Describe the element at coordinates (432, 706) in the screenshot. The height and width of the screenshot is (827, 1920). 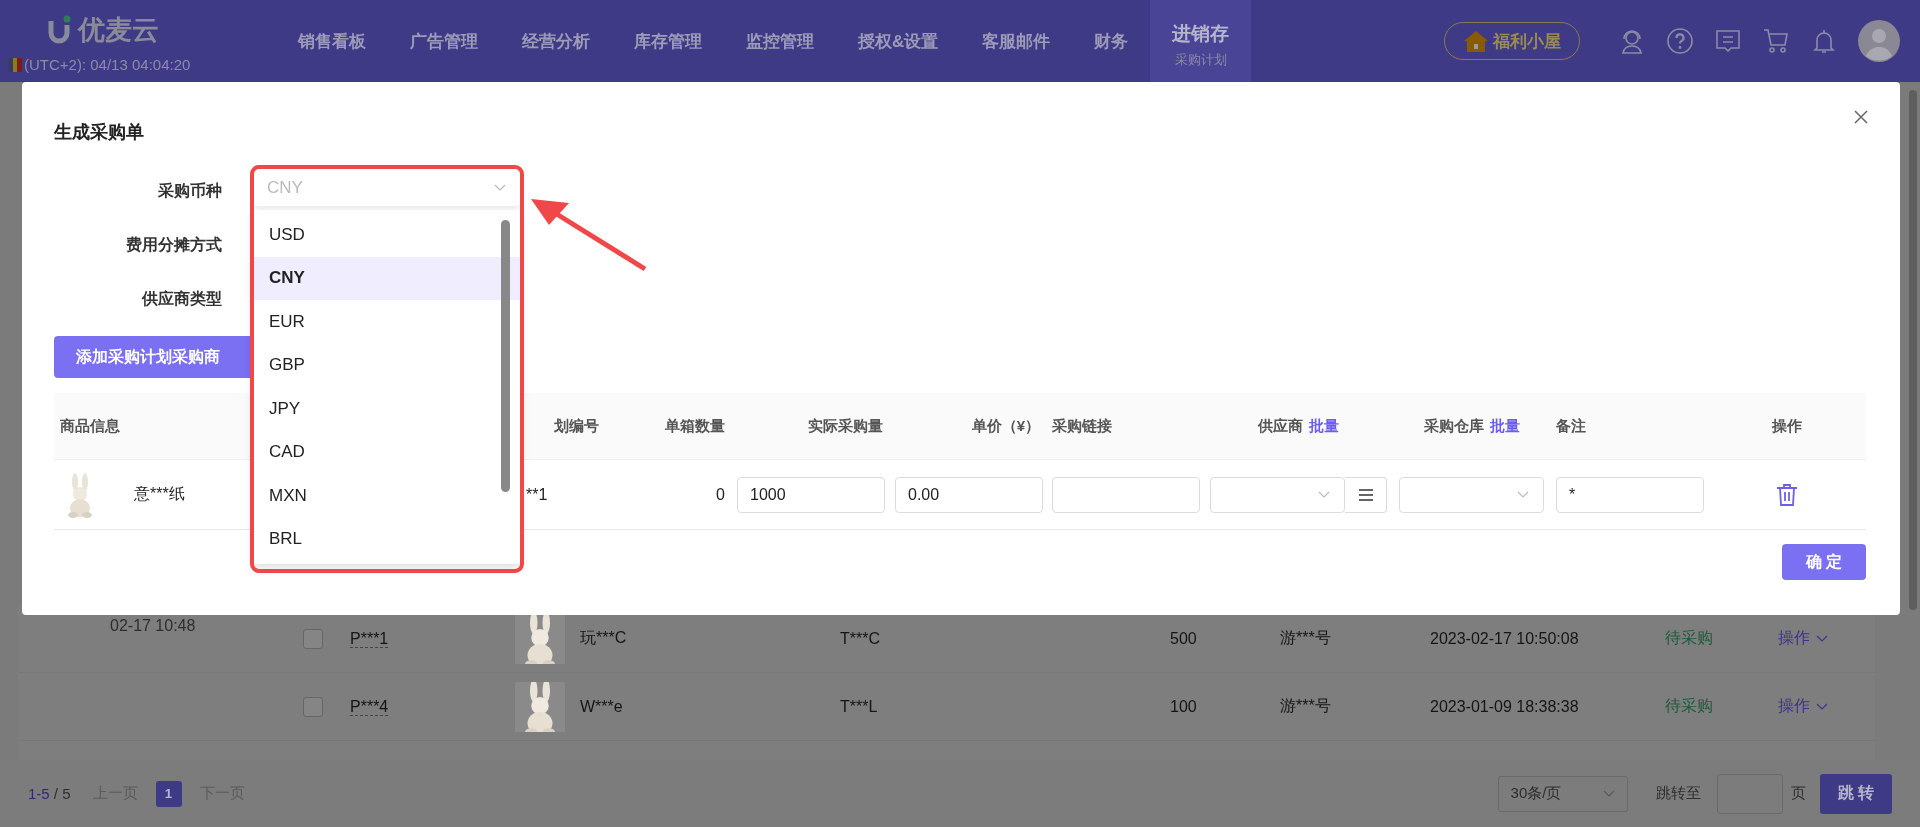
I see `order-number: P***4` at that location.